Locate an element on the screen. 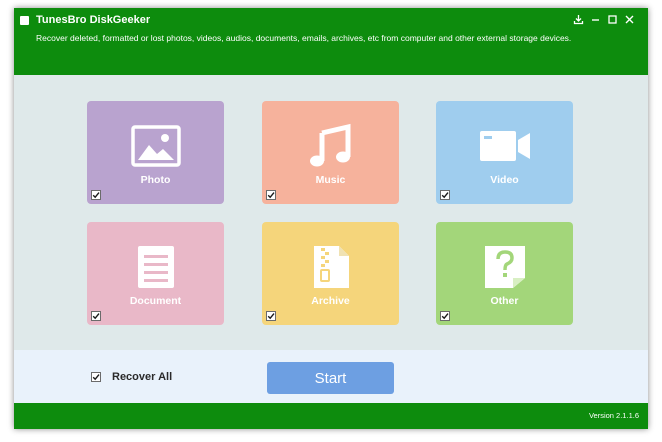 This screenshot has width=662, height=442. tile-document-checkbox is located at coordinates (96, 316).